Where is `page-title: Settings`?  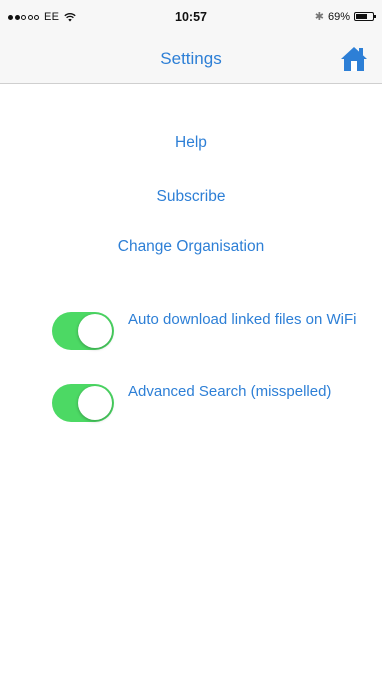 page-title: Settings is located at coordinates (191, 58).